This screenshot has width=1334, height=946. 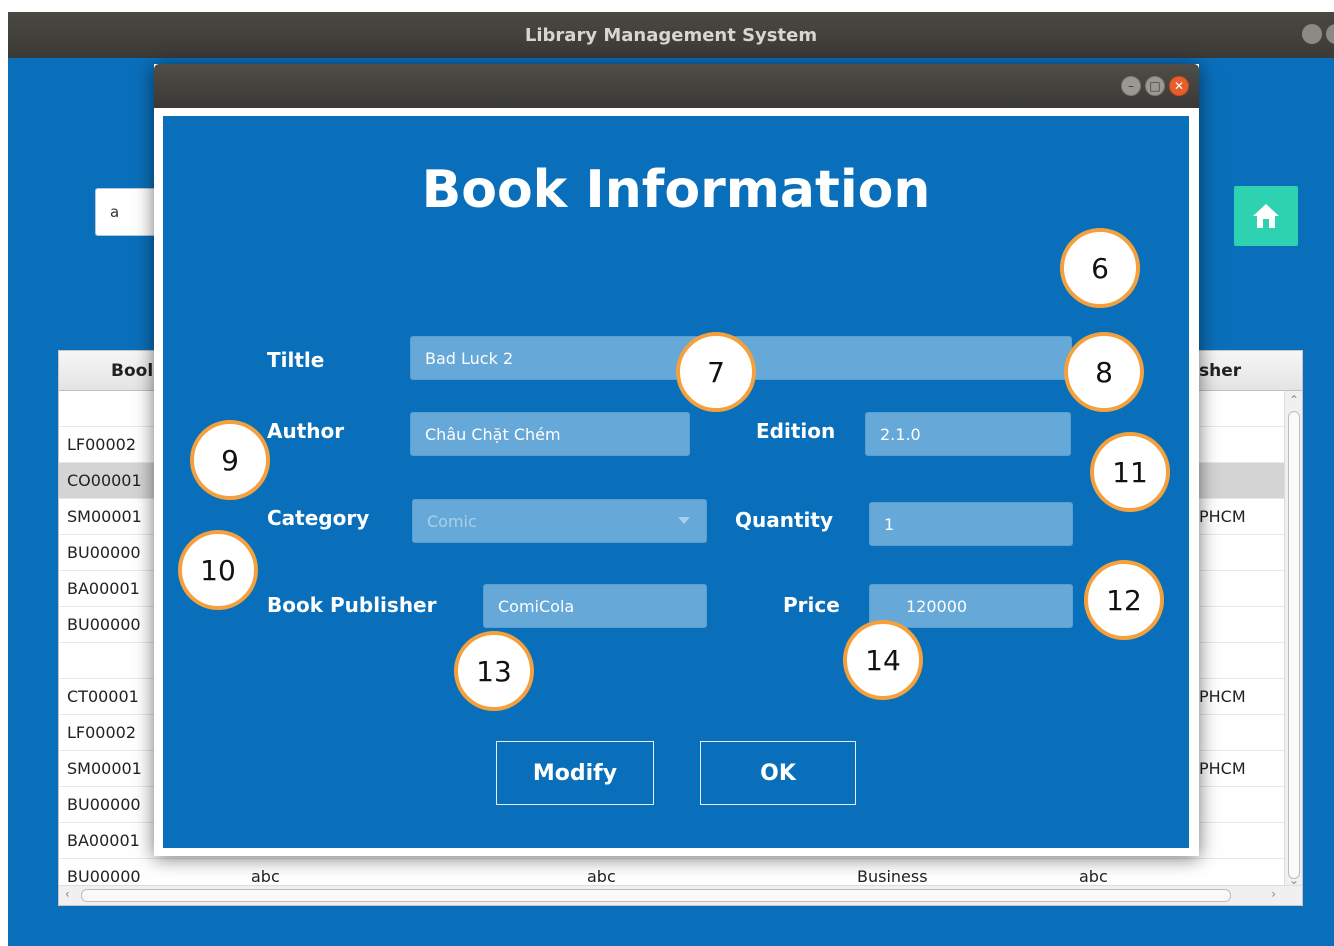 I want to click on scroll-left-icon: ‹, so click(x=67, y=894).